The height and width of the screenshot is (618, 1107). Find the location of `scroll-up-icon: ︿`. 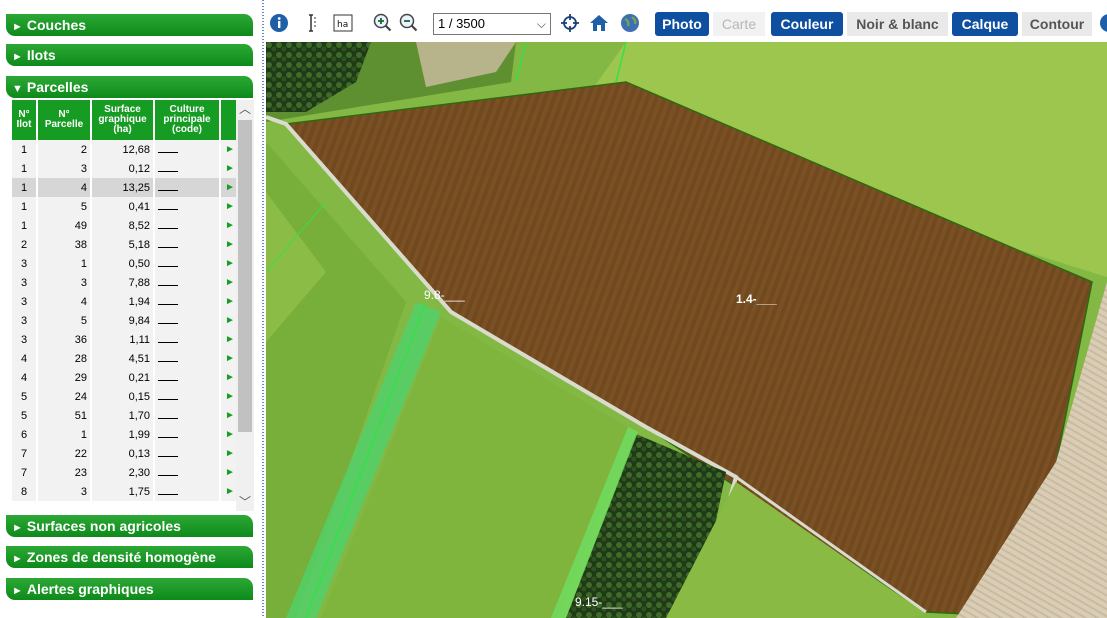

scroll-up-icon: ︿ is located at coordinates (245, 109).